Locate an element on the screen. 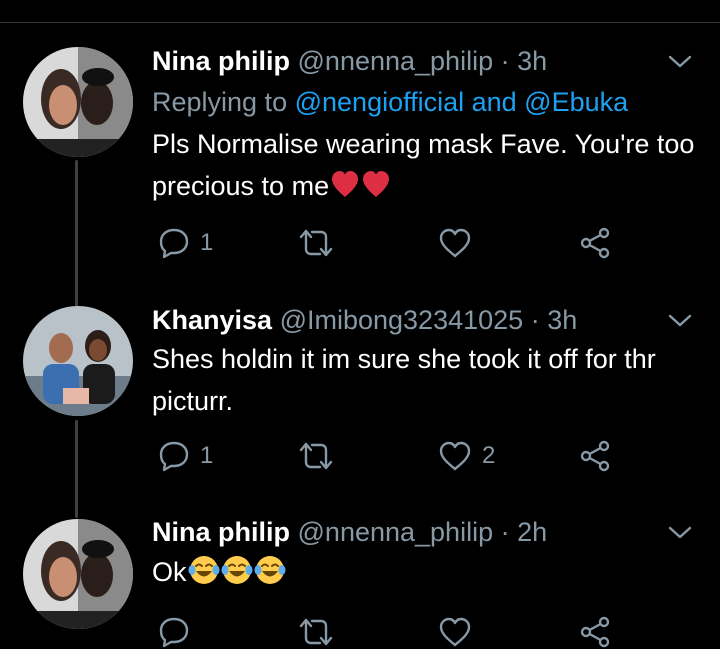 The height and width of the screenshot is (649, 720). timestamp: 2h is located at coordinates (532, 532).